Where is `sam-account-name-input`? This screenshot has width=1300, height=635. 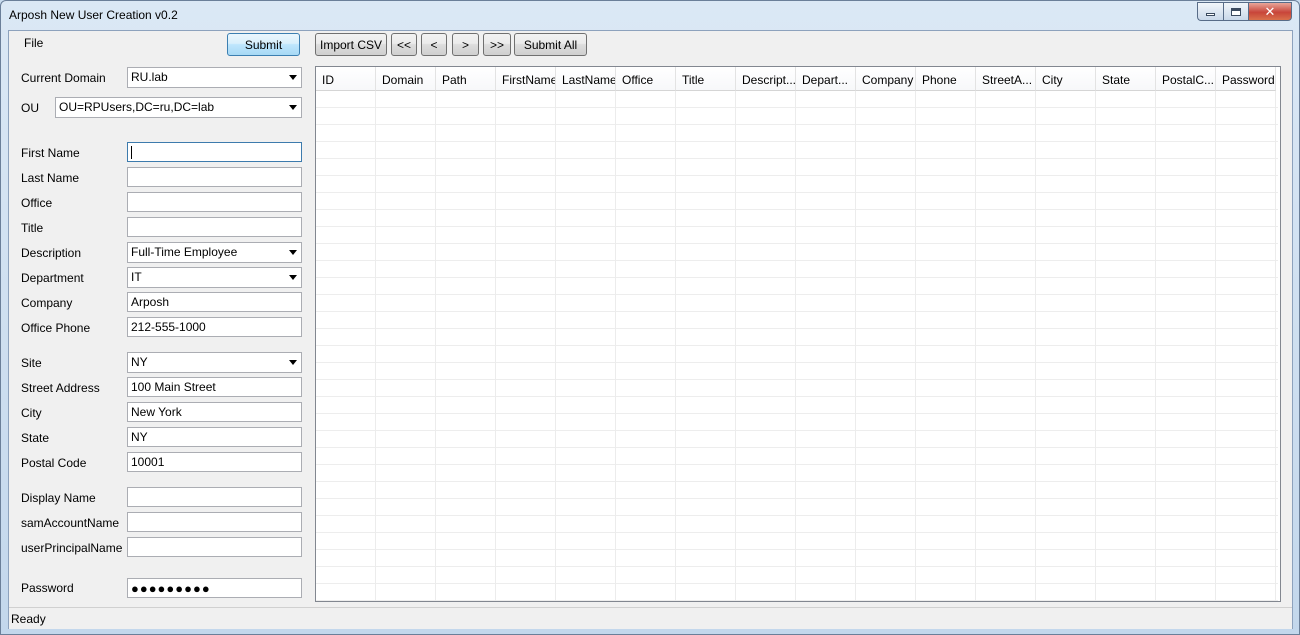
sam-account-name-input is located at coordinates (214, 522).